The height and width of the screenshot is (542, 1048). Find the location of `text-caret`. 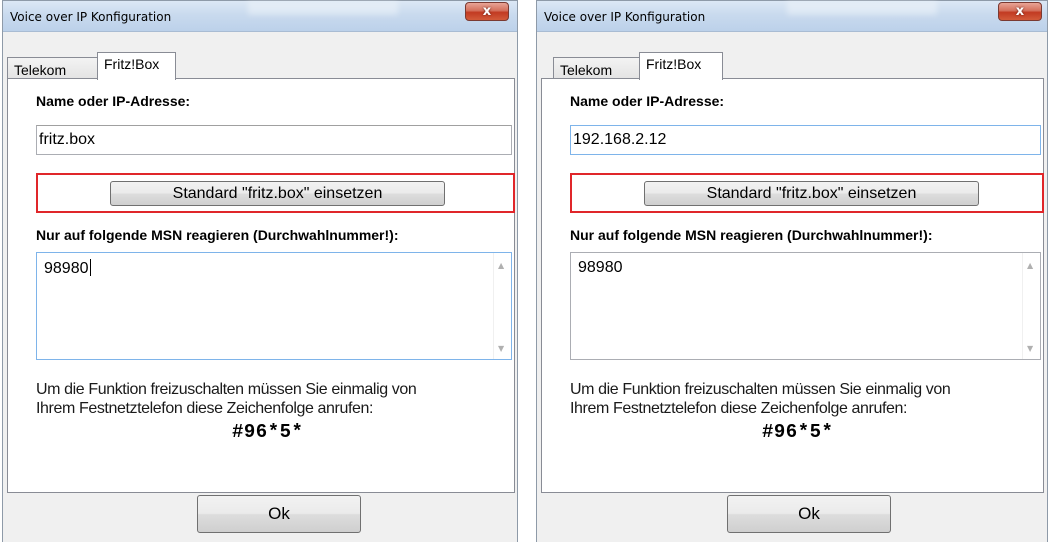

text-caret is located at coordinates (90, 267).